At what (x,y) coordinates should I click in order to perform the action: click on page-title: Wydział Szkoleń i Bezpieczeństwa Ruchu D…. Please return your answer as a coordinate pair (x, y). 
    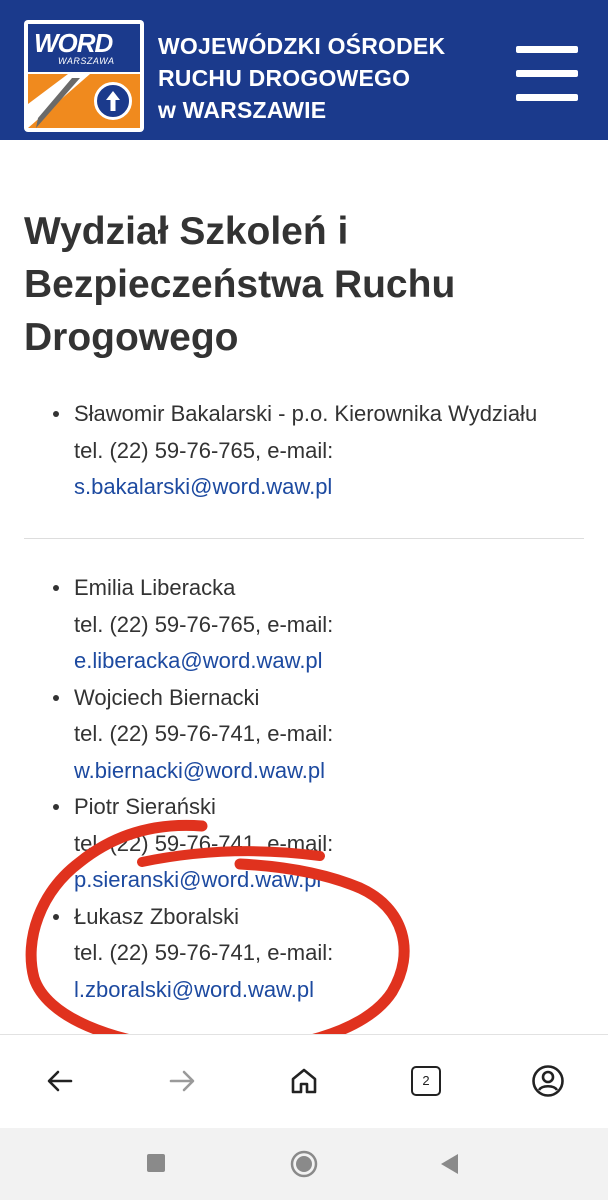
    Looking at the image, I should click on (240, 284).